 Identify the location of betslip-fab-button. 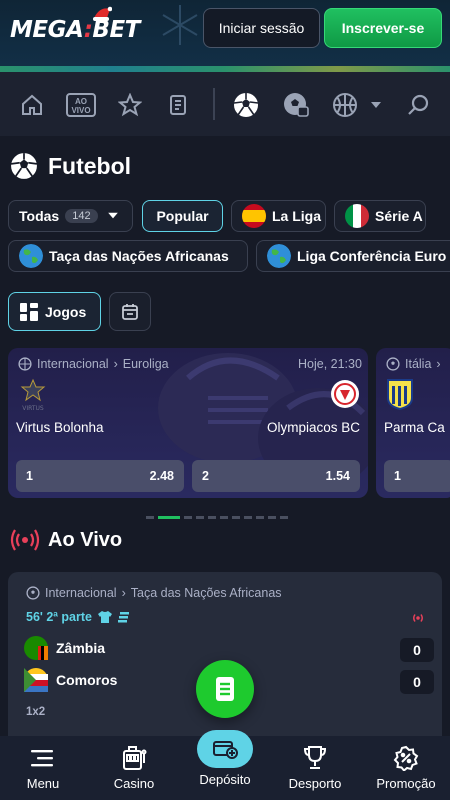
(225, 689).